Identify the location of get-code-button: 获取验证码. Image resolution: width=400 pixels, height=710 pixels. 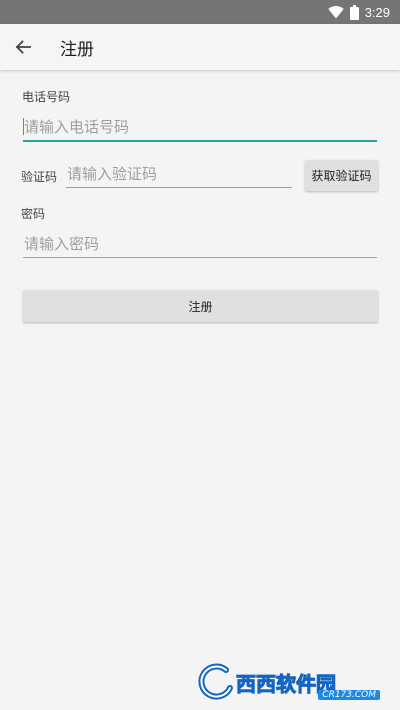
(341, 175).